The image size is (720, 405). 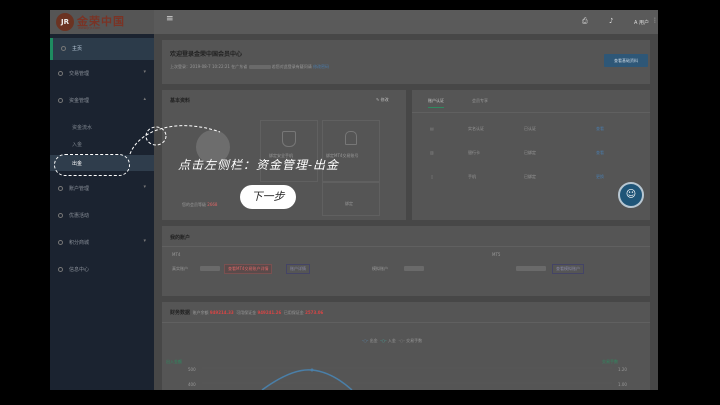 I want to click on message-icon, so click(x=60, y=269).